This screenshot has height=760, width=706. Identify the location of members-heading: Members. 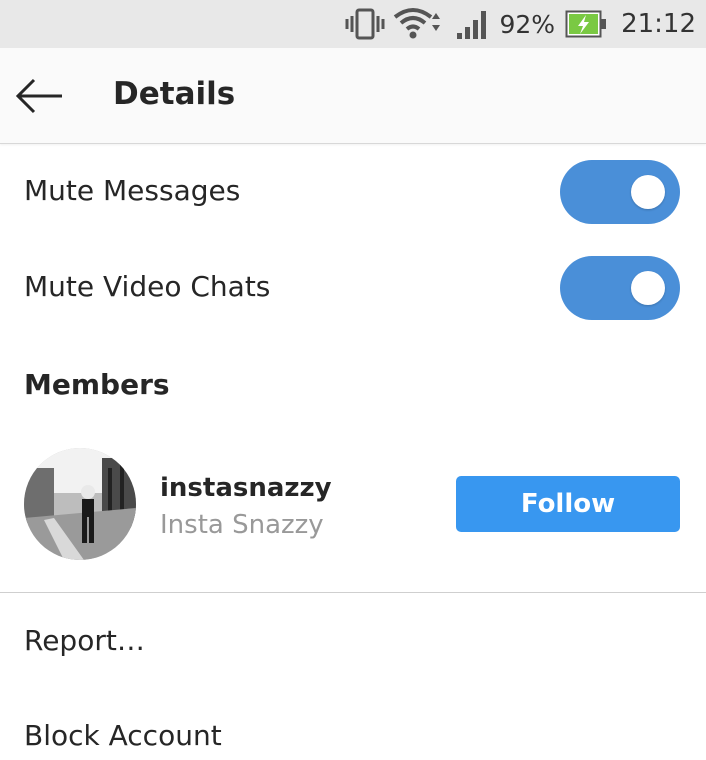
(97, 384).